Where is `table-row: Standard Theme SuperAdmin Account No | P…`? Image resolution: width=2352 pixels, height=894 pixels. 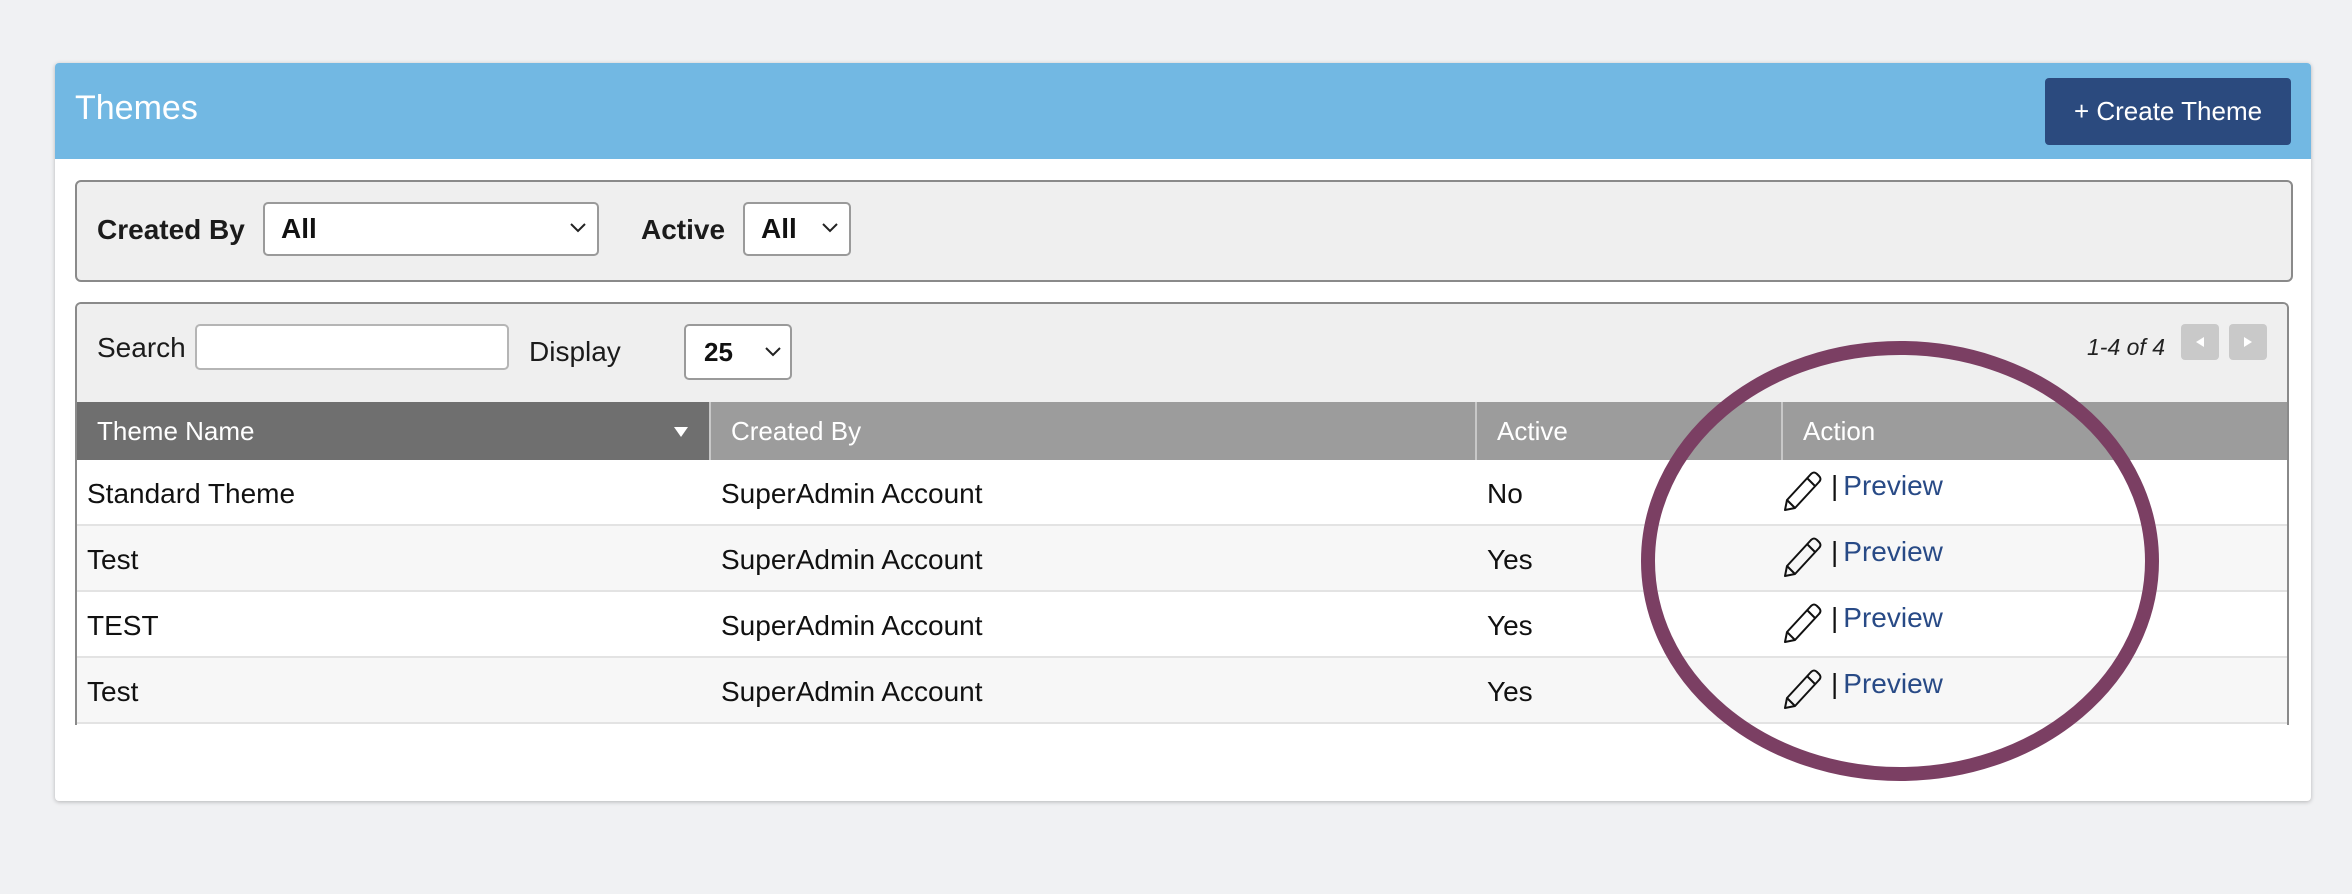 table-row: Standard Theme SuperAdmin Account No | P… is located at coordinates (1182, 493).